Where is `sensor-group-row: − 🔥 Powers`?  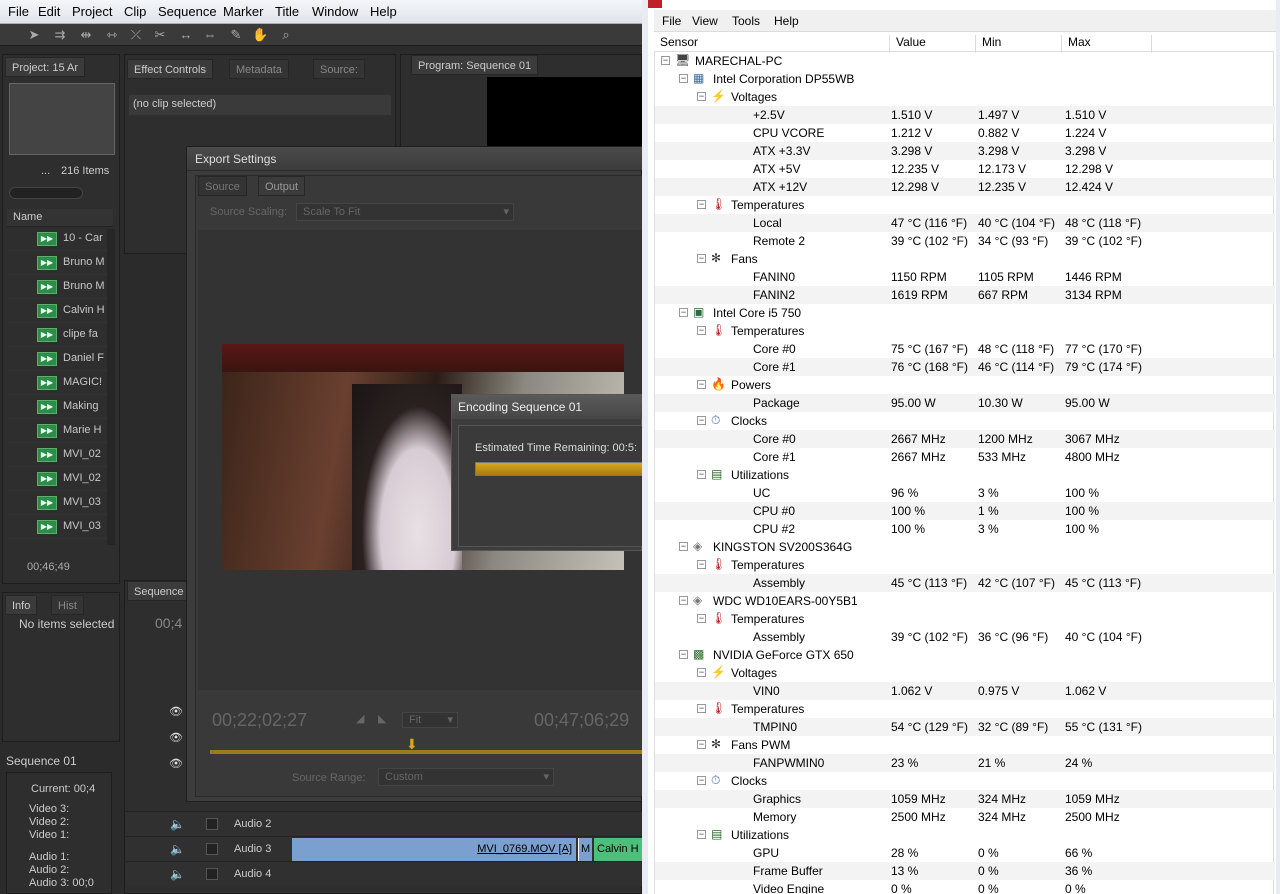 sensor-group-row: − 🔥 Powers is located at coordinates (965, 385).